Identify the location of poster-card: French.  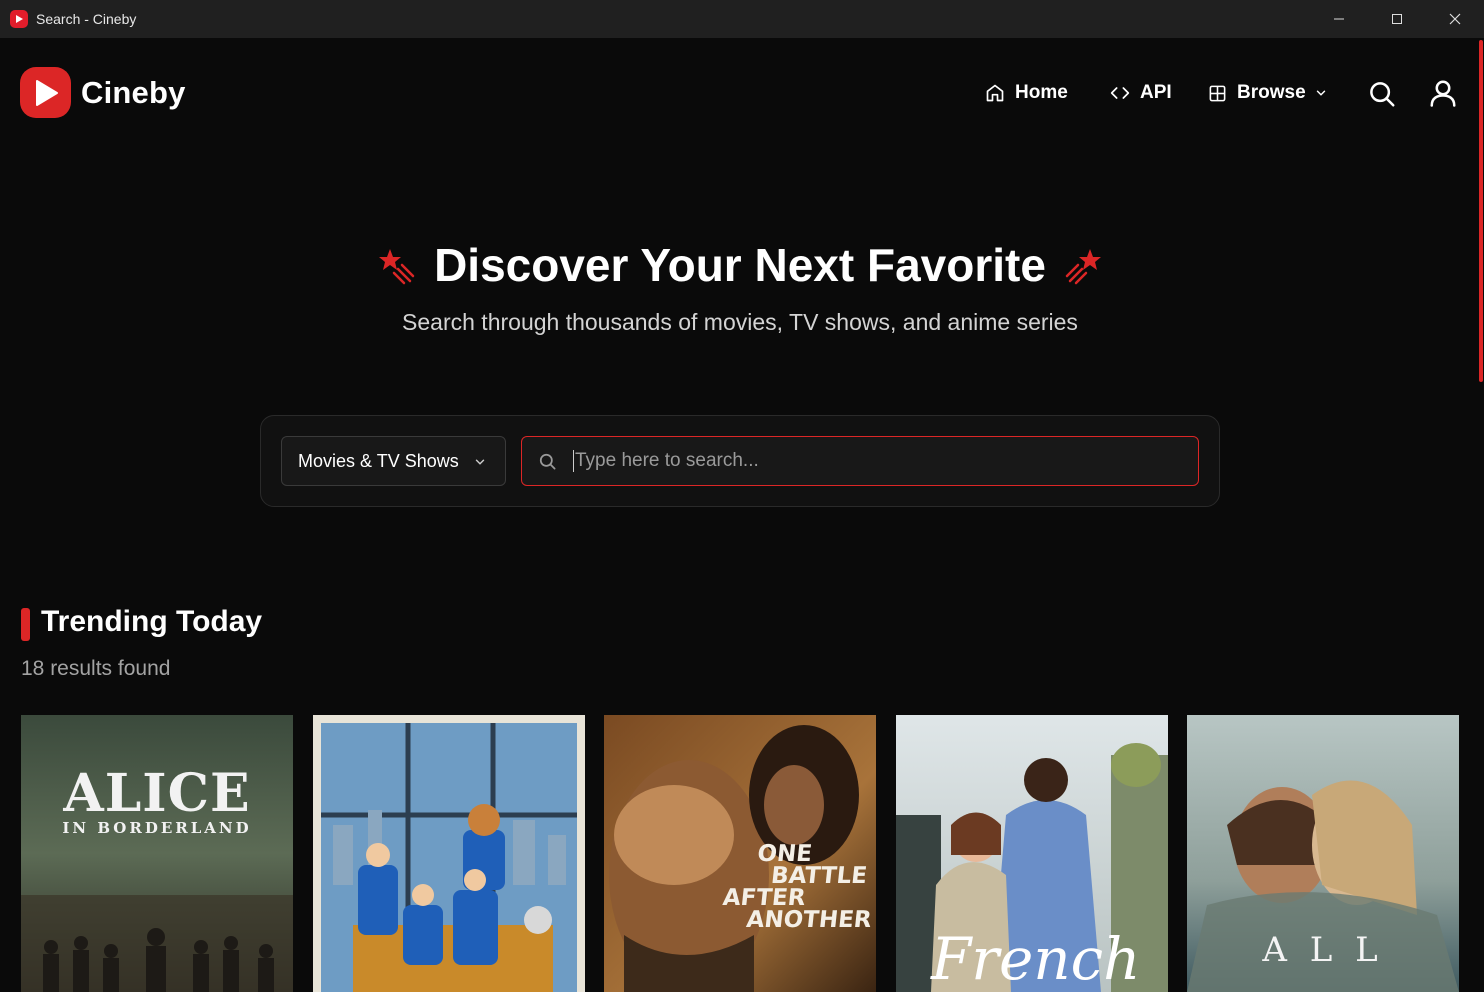
(1032, 853).